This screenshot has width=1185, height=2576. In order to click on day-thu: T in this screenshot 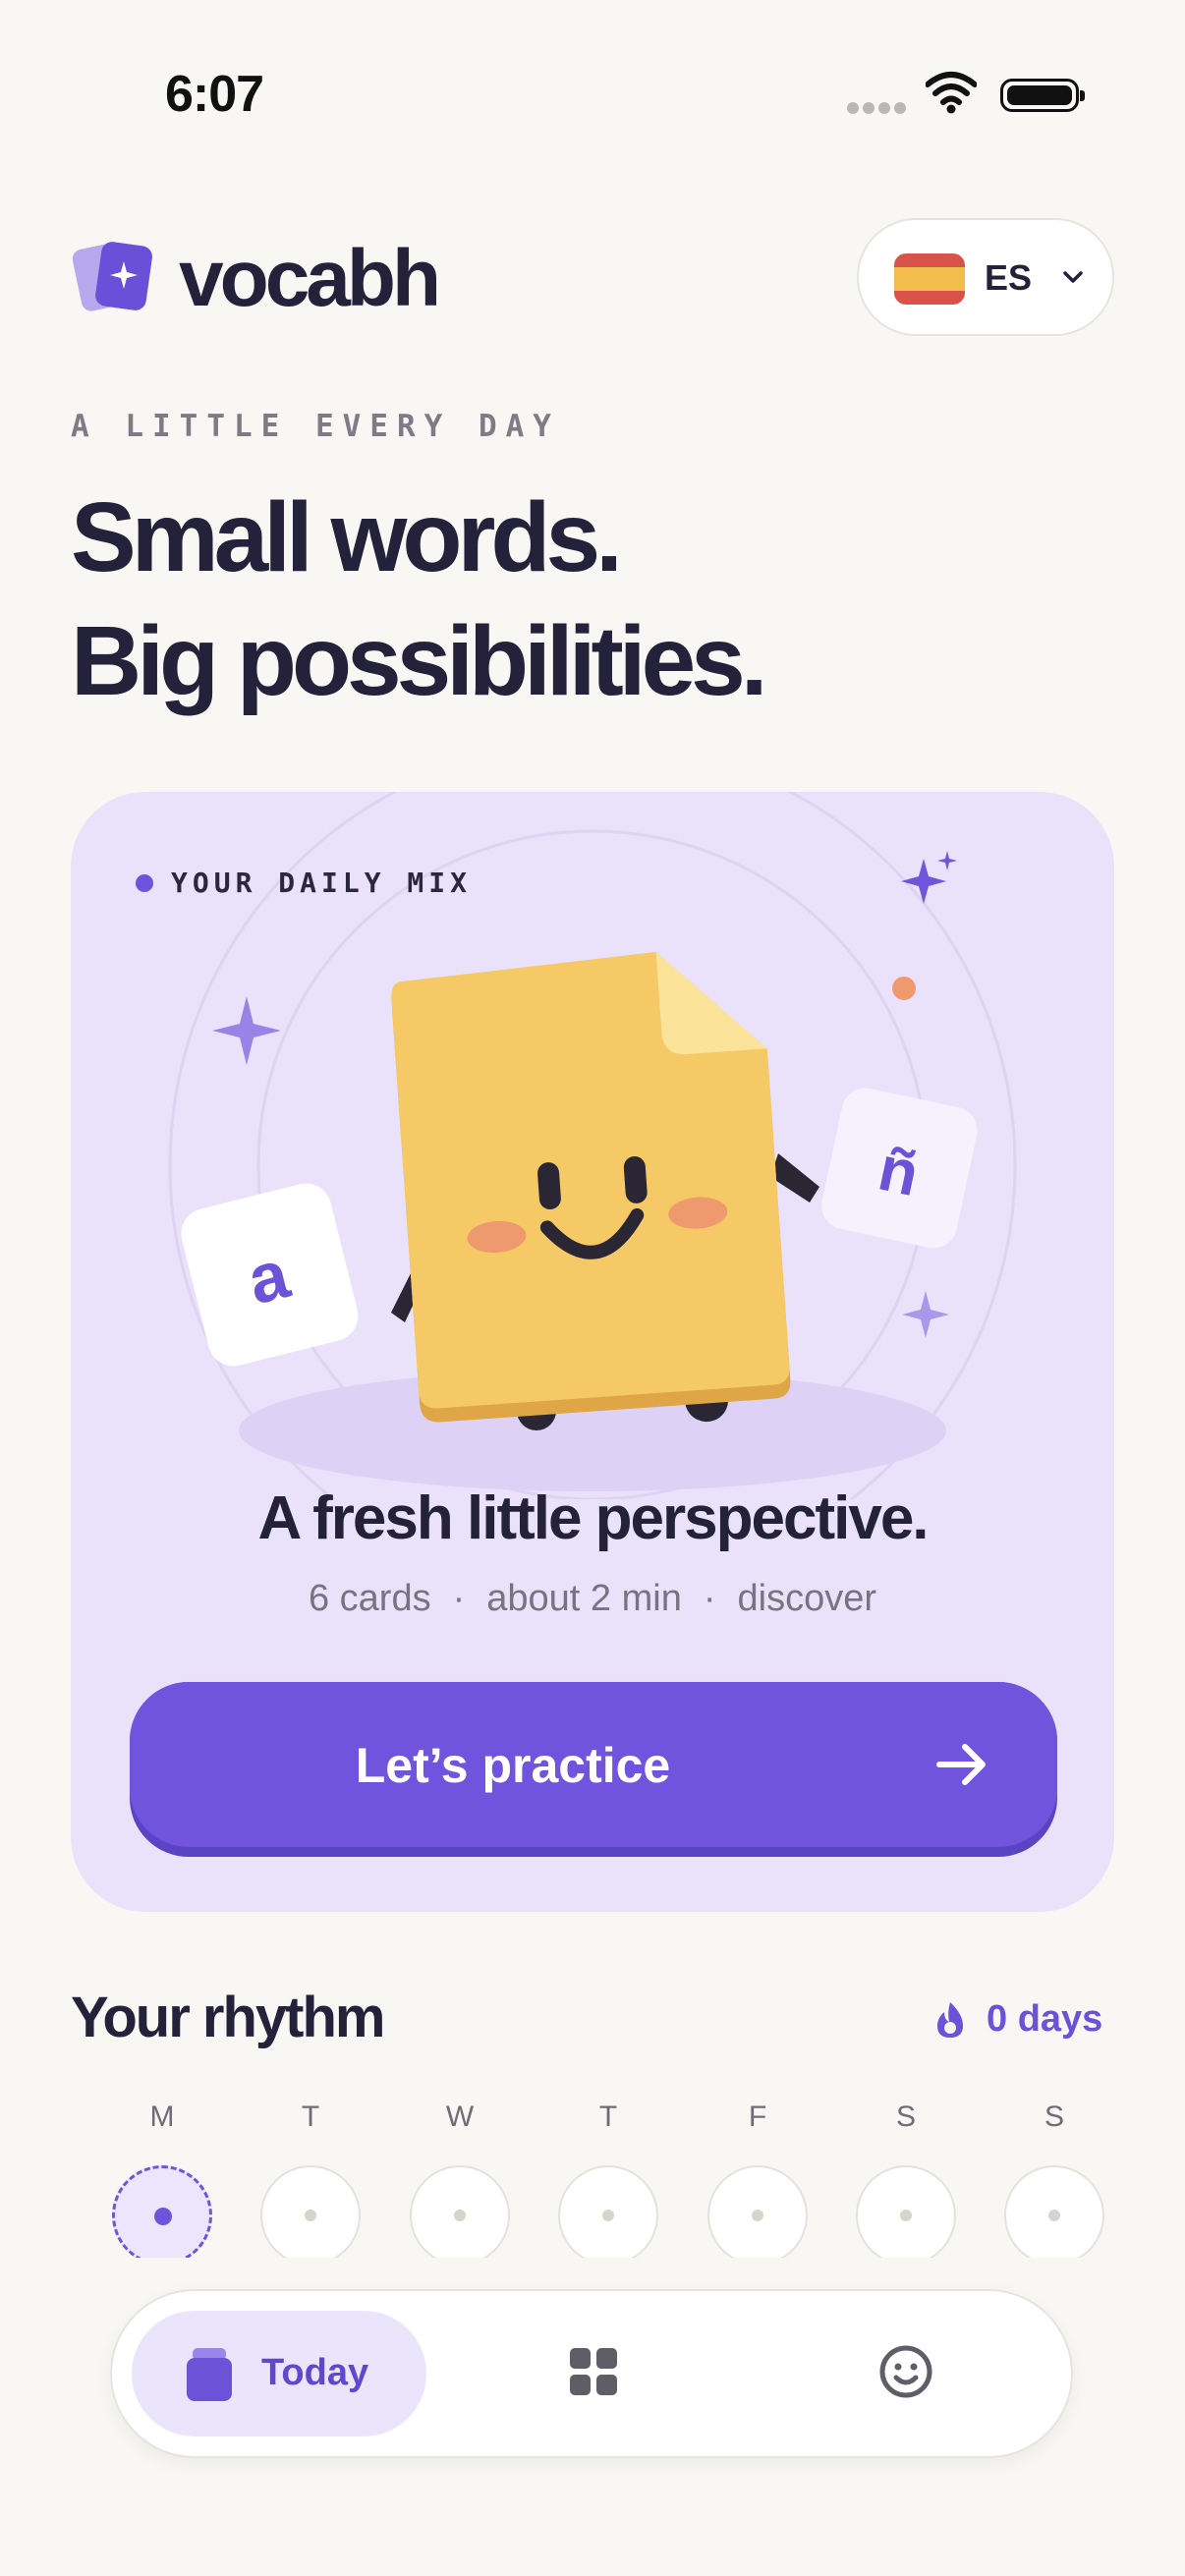, I will do `click(608, 2183)`.